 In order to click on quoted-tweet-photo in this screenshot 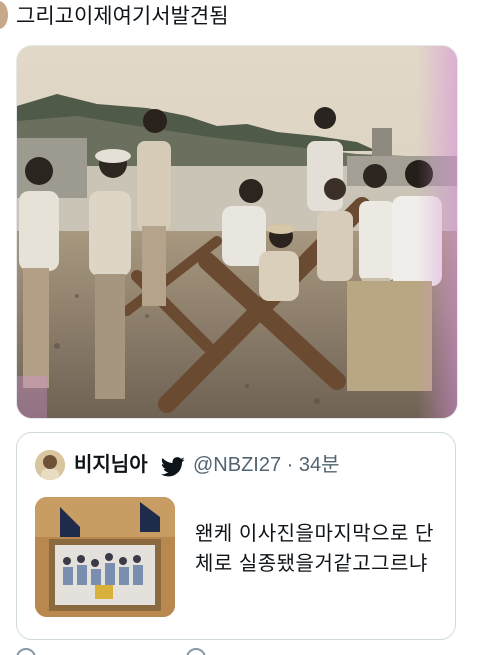, I will do `click(105, 557)`.